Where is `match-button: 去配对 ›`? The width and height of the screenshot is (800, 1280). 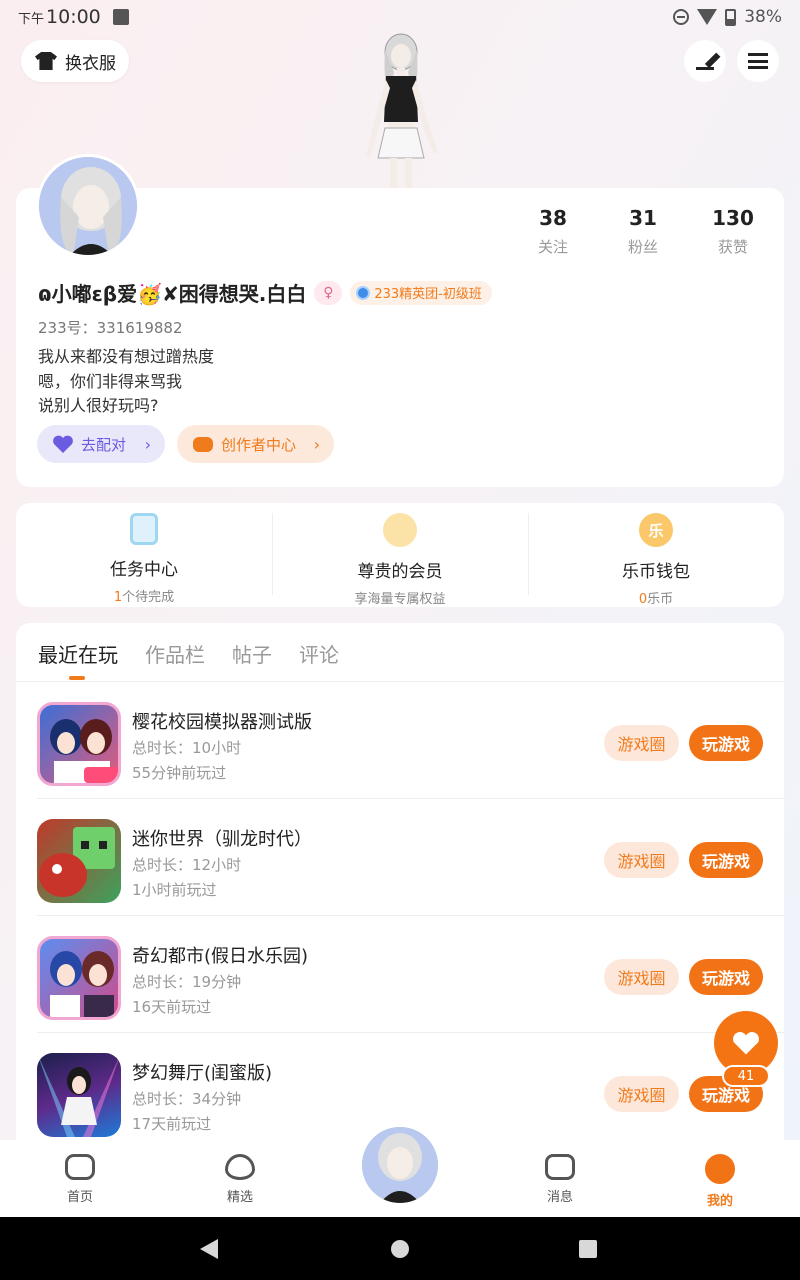
match-button: 去配对 › is located at coordinates (101, 444).